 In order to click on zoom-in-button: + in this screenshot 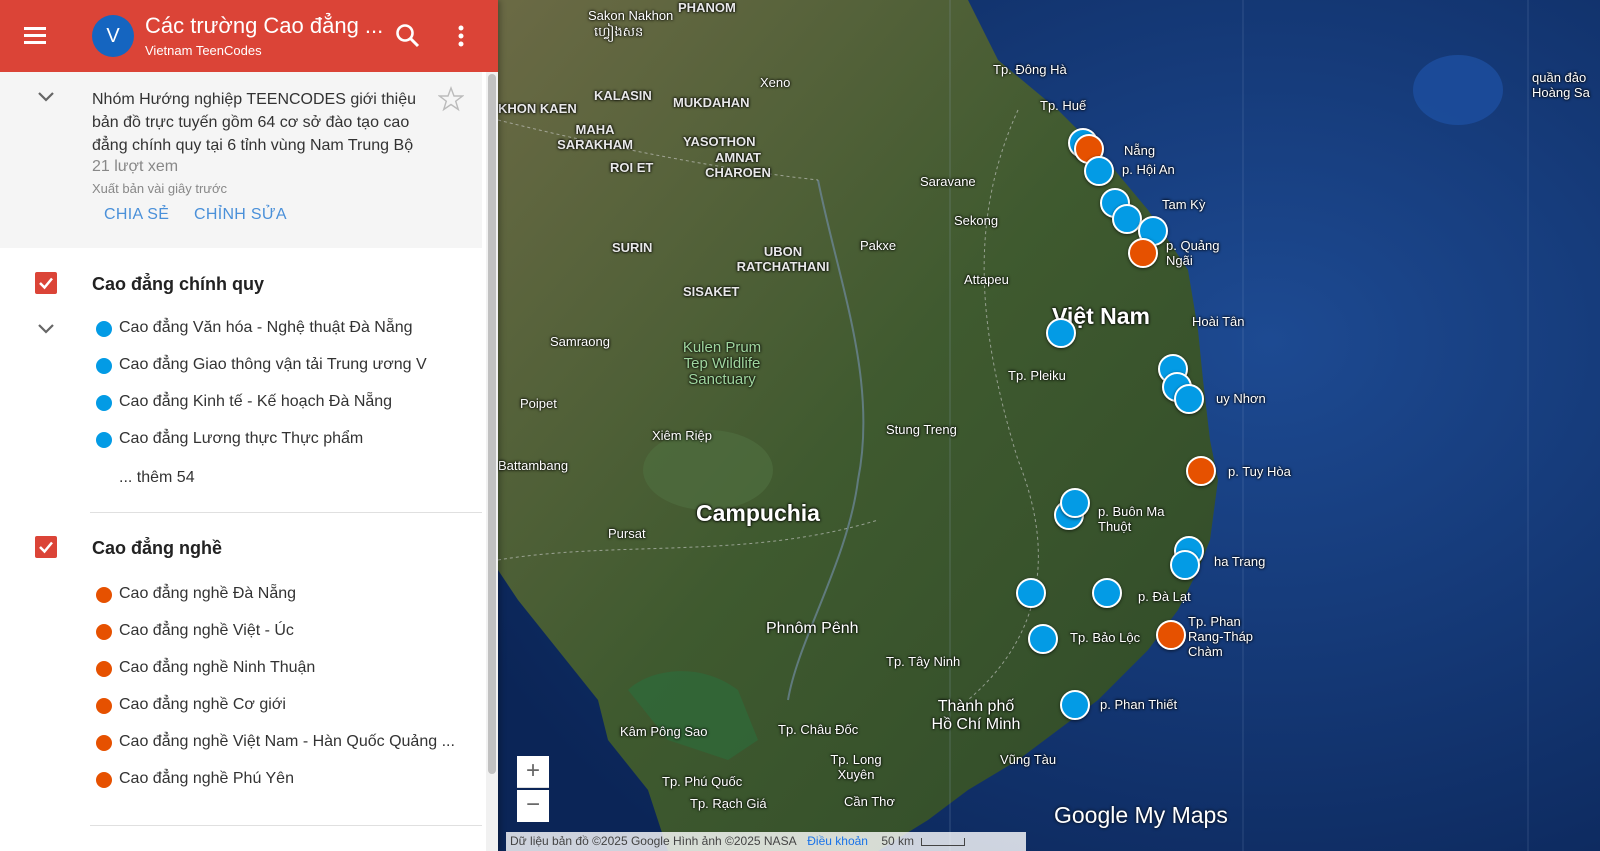, I will do `click(533, 772)`.